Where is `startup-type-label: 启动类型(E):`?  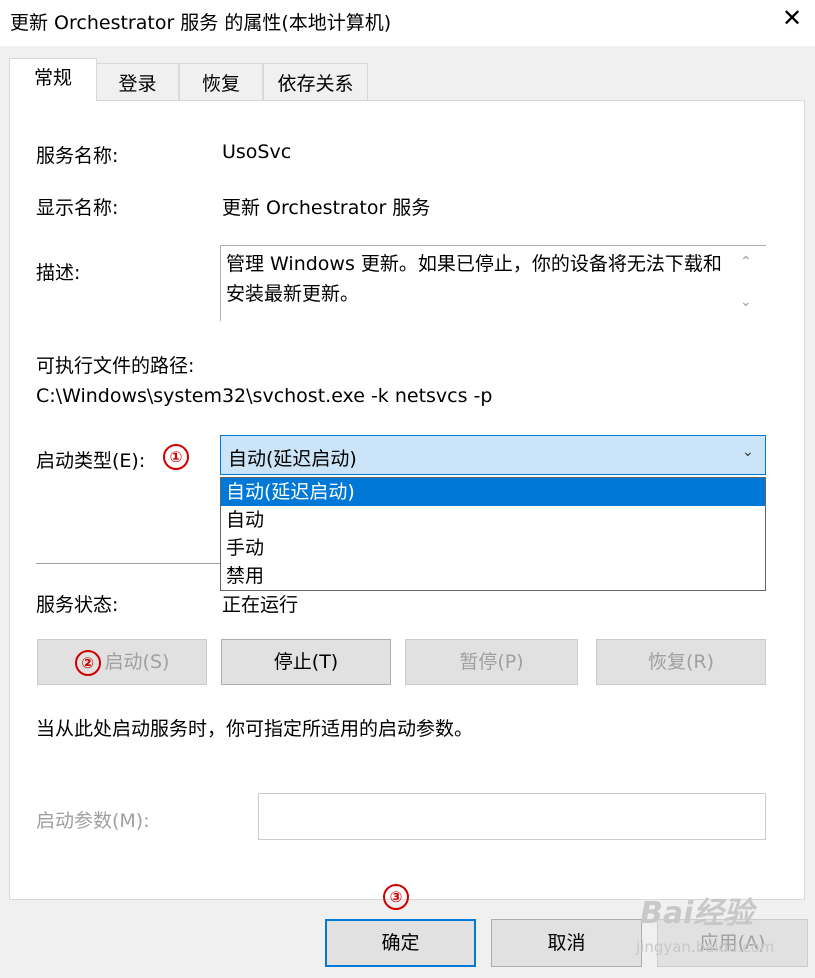
startup-type-label: 启动类型(E): is located at coordinates (91, 461).